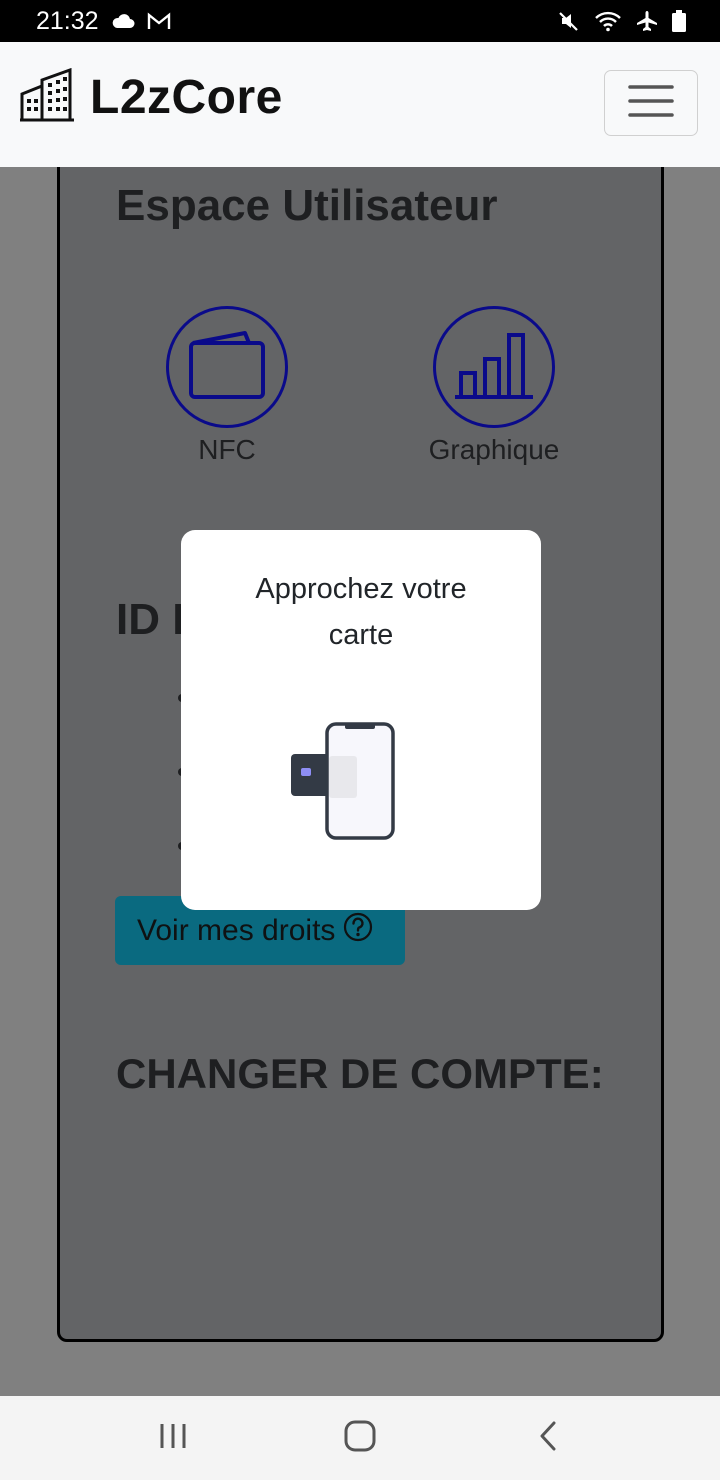  Describe the element at coordinates (186, 97) in the screenshot. I see `brand-title: L2zCore` at that location.